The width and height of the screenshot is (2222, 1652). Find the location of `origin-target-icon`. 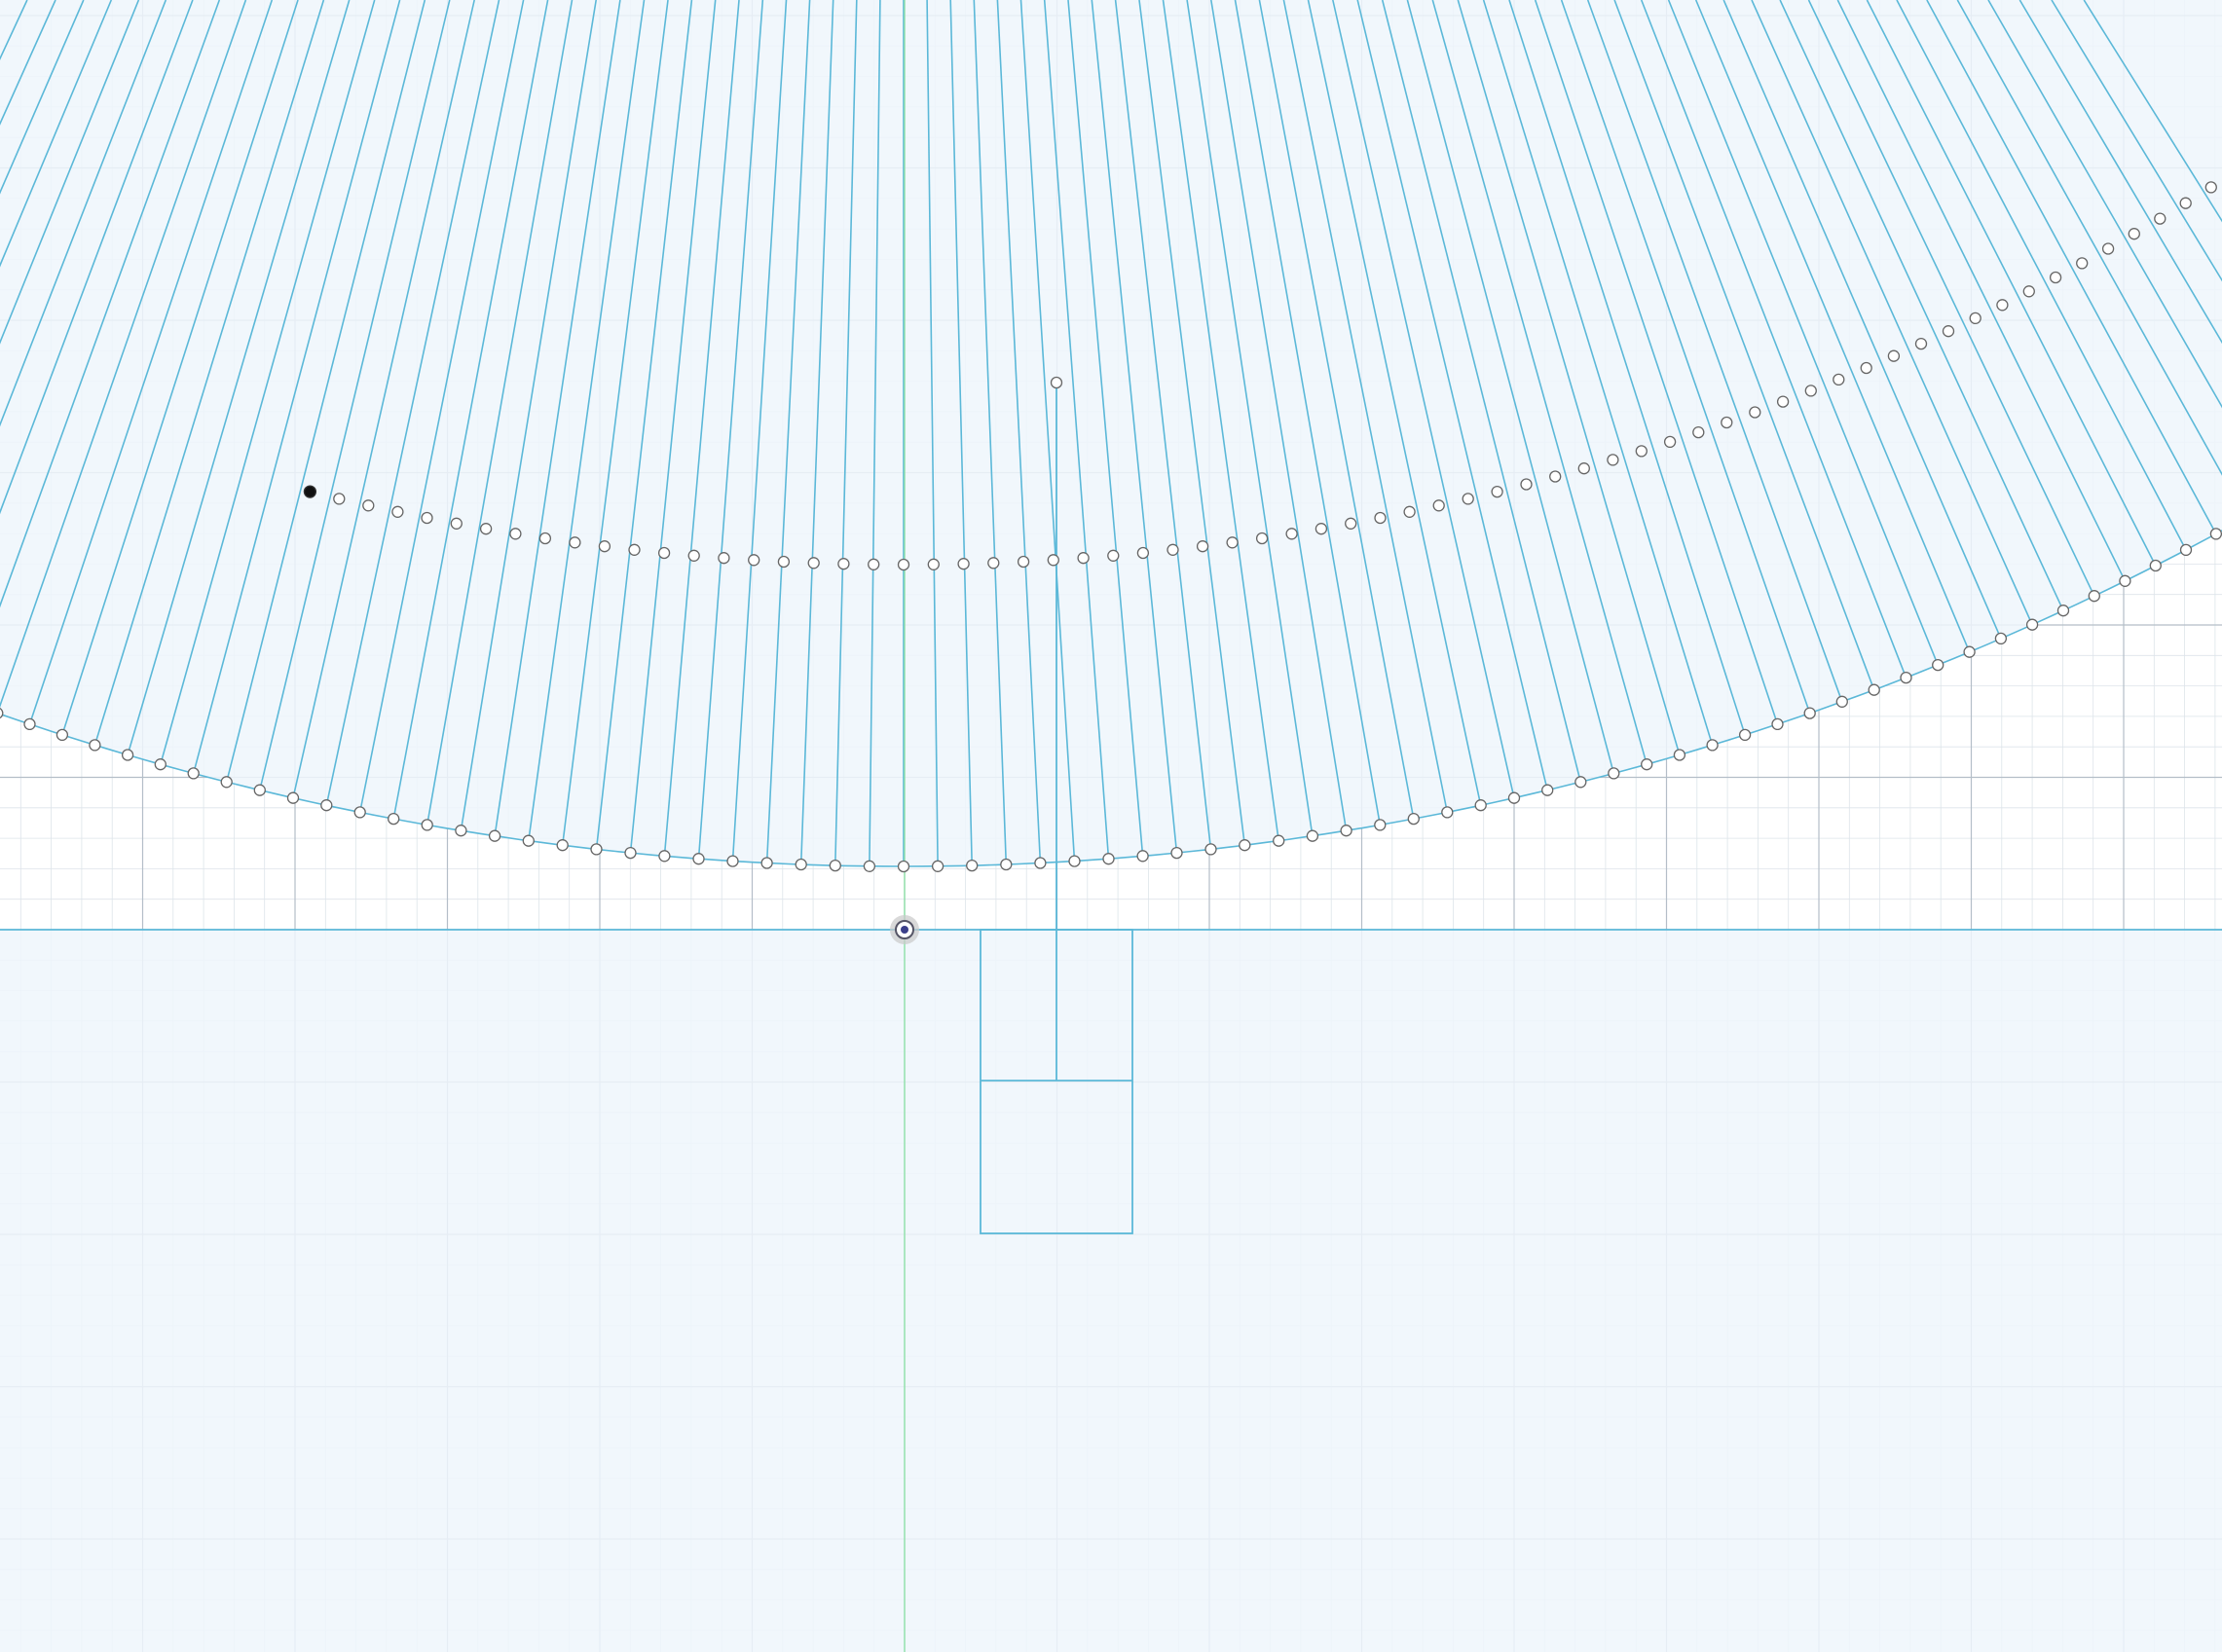

origin-target-icon is located at coordinates (904, 929).